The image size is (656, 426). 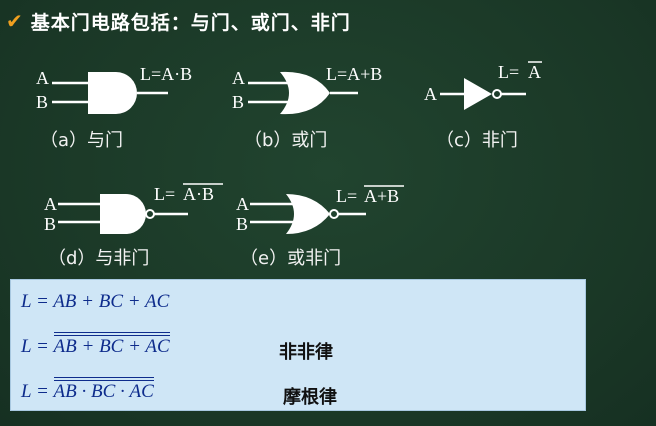 What do you see at coordinates (14, 21) in the screenshot?
I see `checkmark-icon: ✔` at bounding box center [14, 21].